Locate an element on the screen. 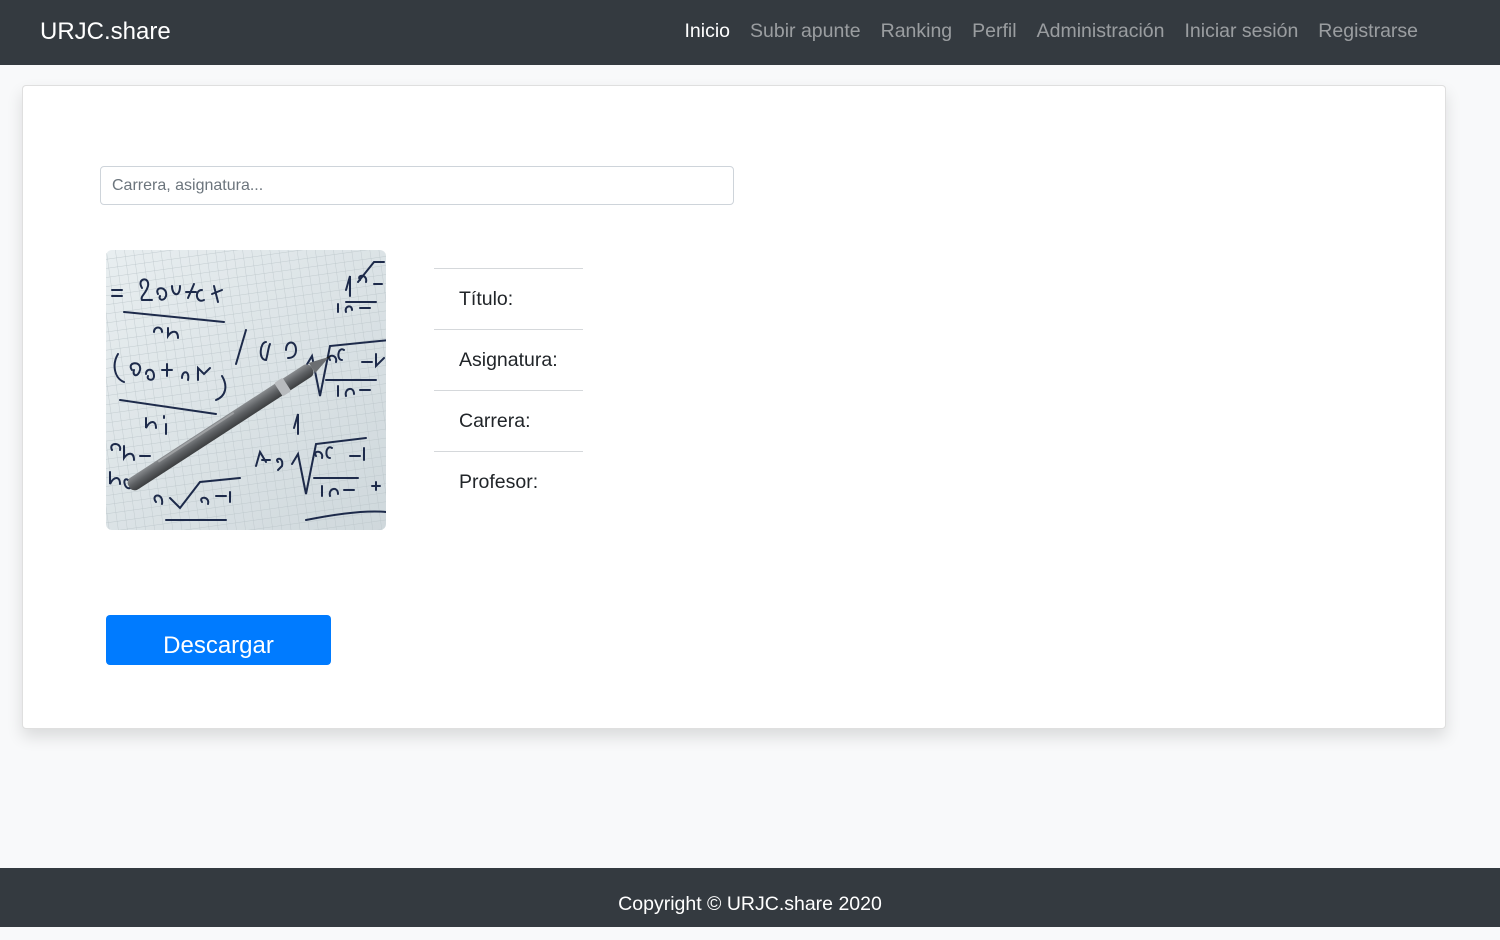  nav-link-administracion: Administración is located at coordinates (1101, 31).